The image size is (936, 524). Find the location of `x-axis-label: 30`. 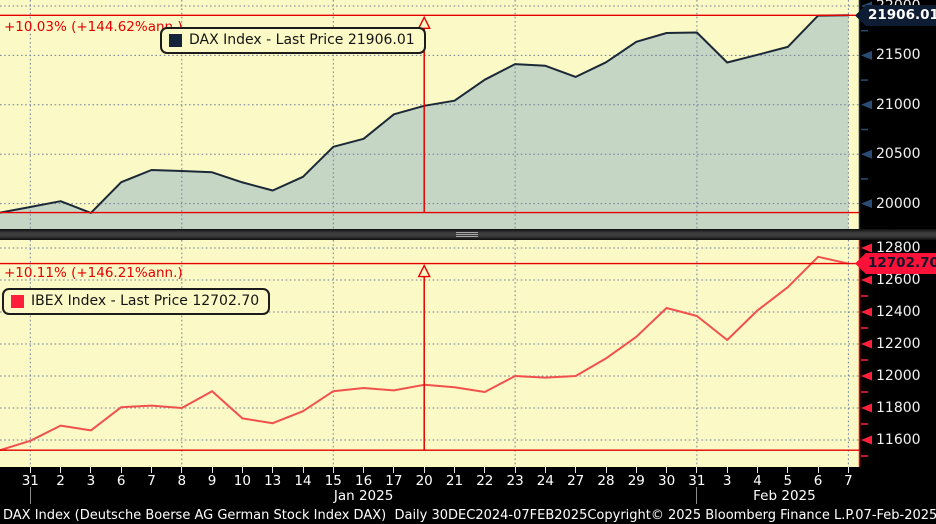

x-axis-label: 30 is located at coordinates (667, 481).